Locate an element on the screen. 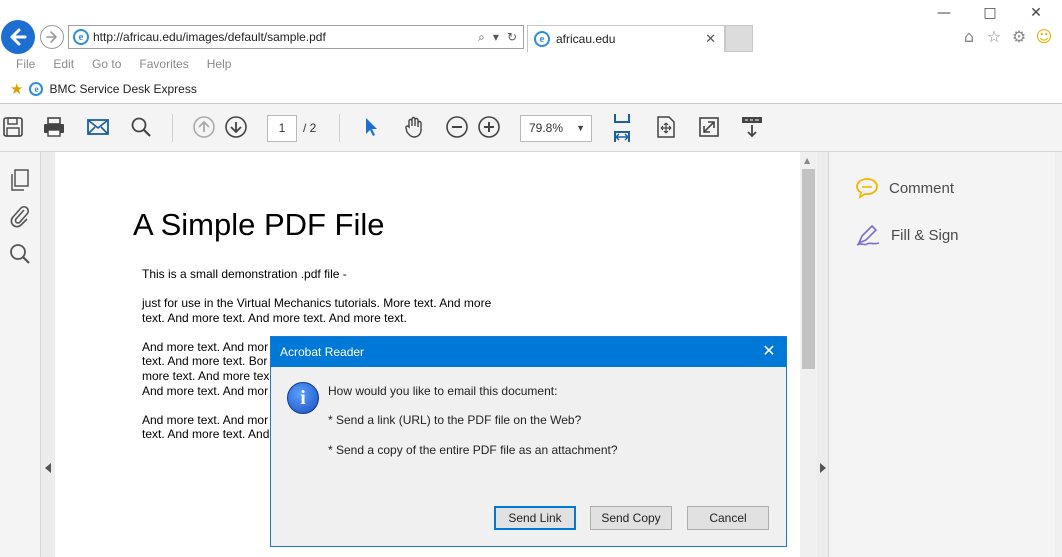 This screenshot has height=557, width=1062. left-panel-collapse is located at coordinates (48, 354).